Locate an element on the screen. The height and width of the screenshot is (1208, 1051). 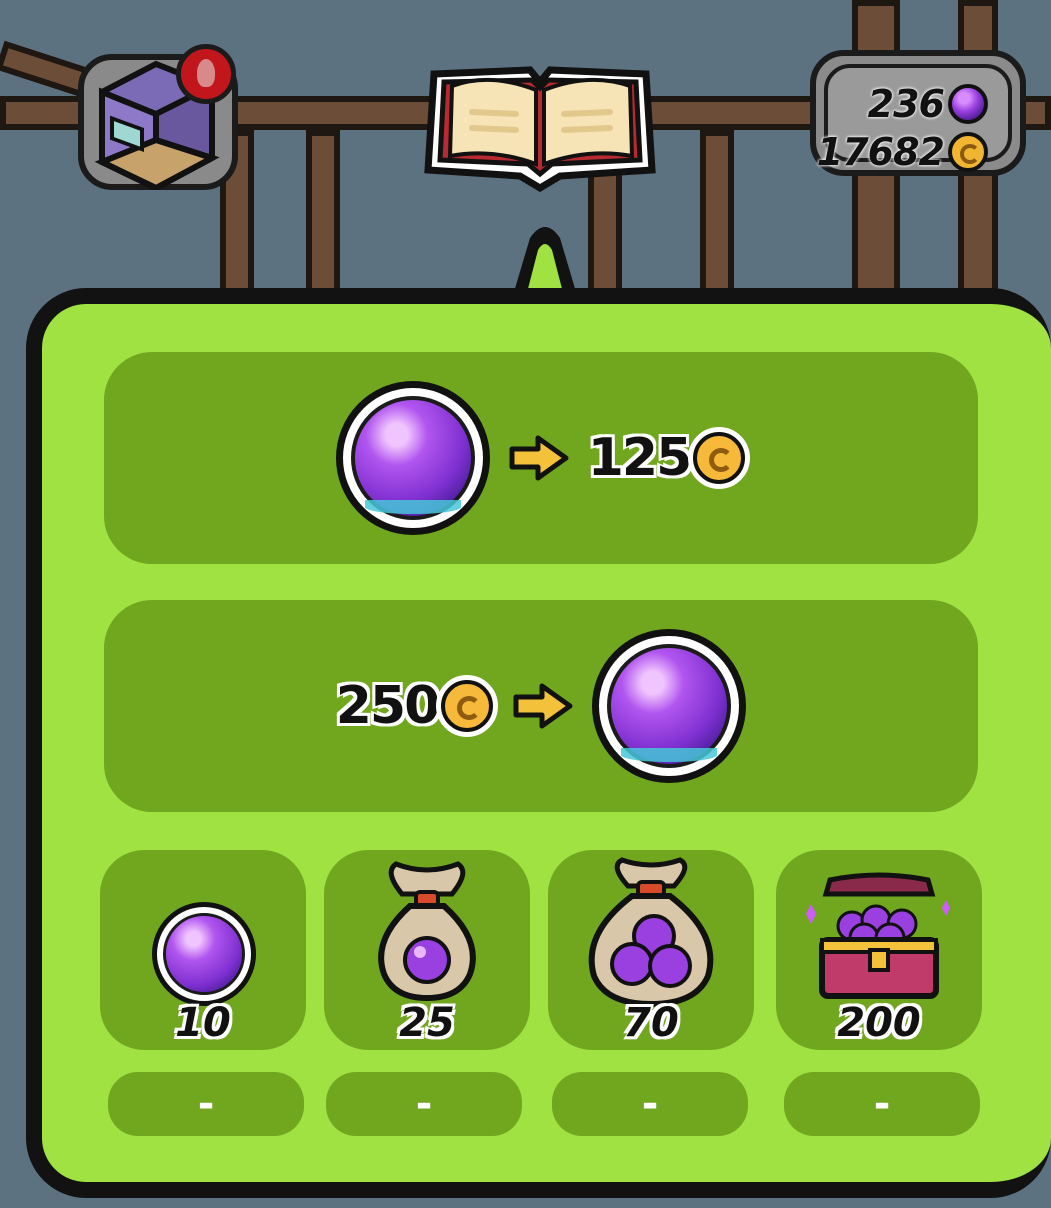
coins-received-amount: 125 is located at coordinates (640, 458).